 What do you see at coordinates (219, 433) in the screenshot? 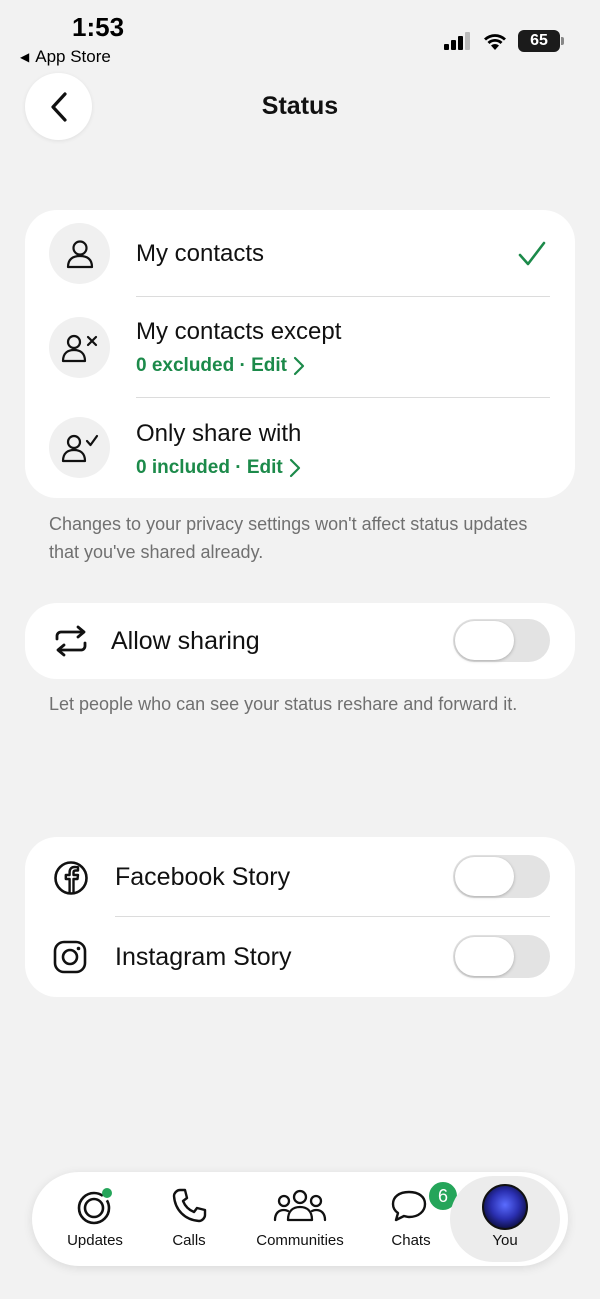
I see `option-title: Only share with` at bounding box center [219, 433].